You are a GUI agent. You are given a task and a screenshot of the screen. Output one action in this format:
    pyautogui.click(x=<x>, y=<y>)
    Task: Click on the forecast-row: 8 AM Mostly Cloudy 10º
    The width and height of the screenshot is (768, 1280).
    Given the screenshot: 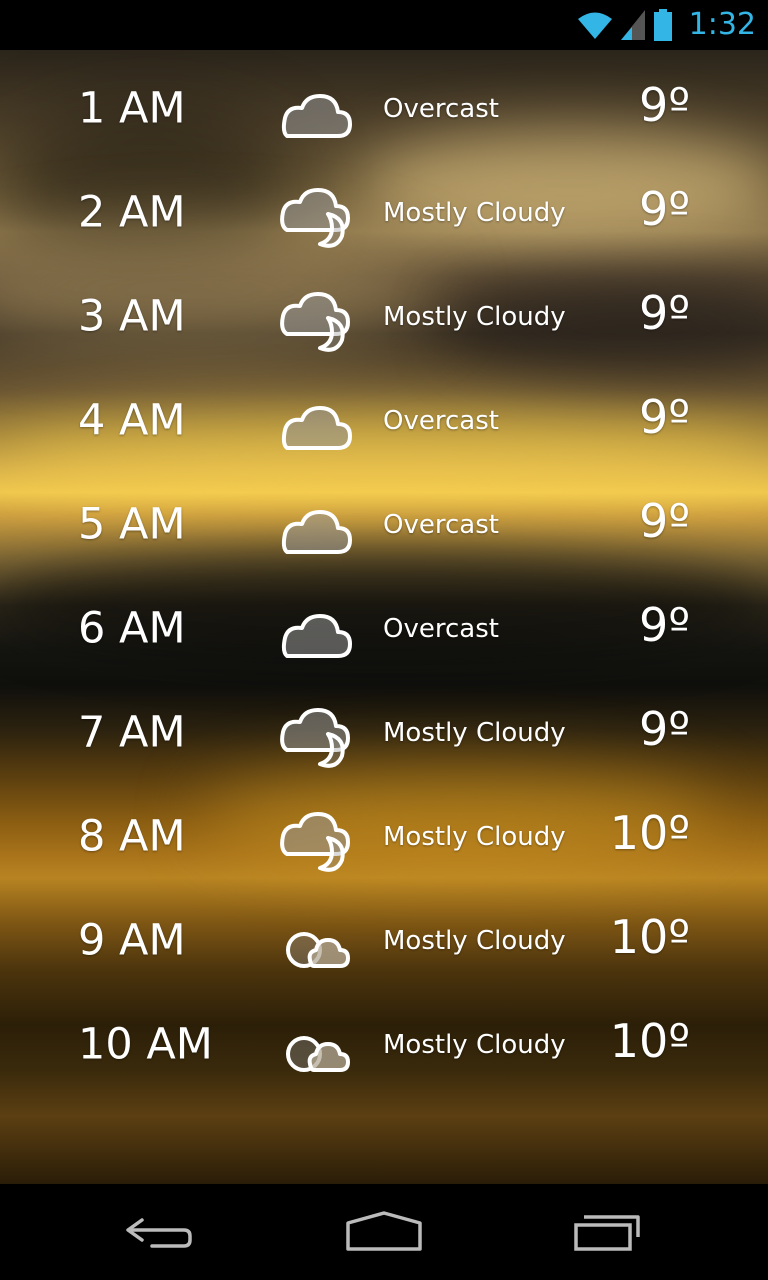 What is the action you would take?
    pyautogui.click(x=384, y=830)
    